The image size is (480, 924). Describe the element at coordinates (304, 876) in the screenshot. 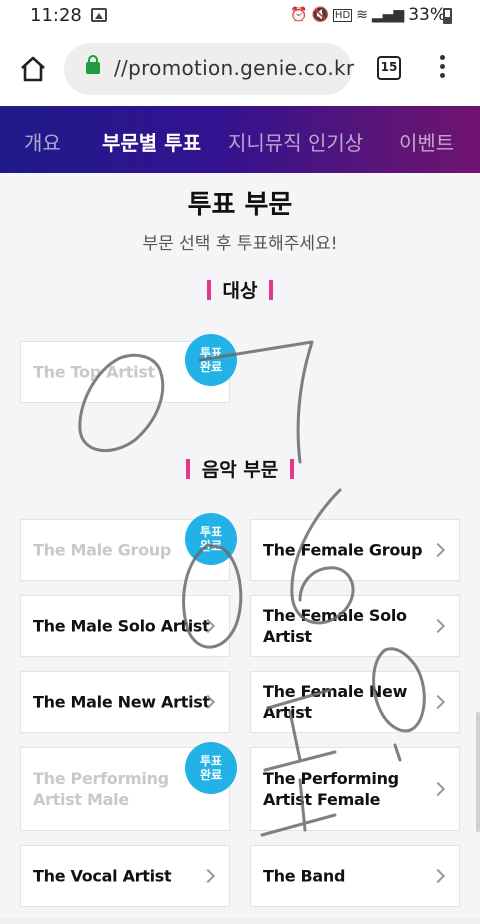

I see `category-label: The Band` at that location.